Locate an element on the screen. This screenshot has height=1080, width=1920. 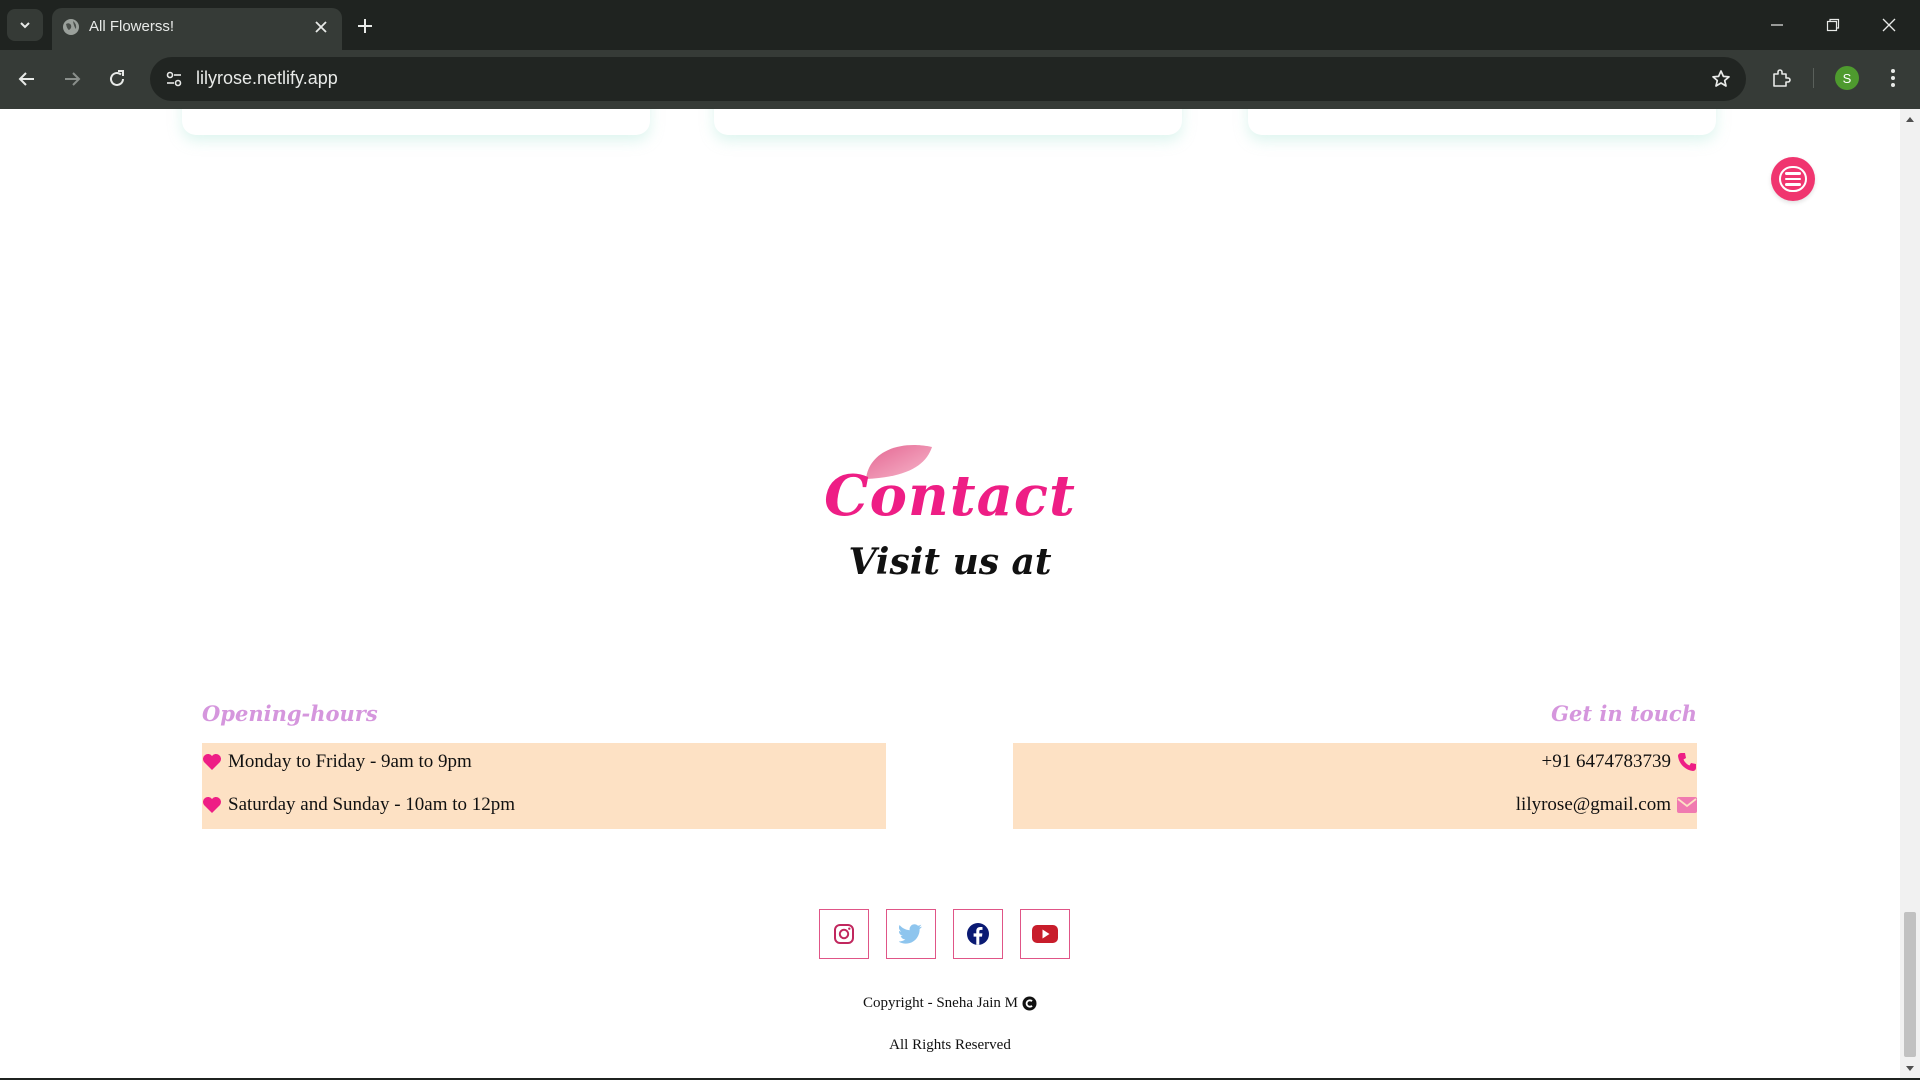
minimize-icon is located at coordinates (1777, 25).